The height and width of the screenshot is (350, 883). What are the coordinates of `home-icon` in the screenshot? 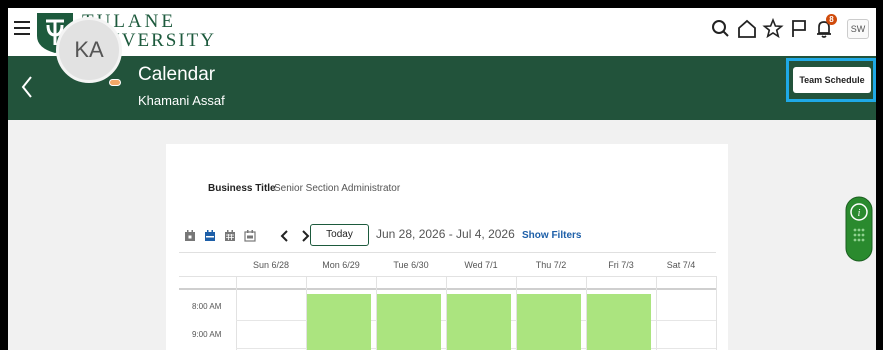 It's located at (747, 29).